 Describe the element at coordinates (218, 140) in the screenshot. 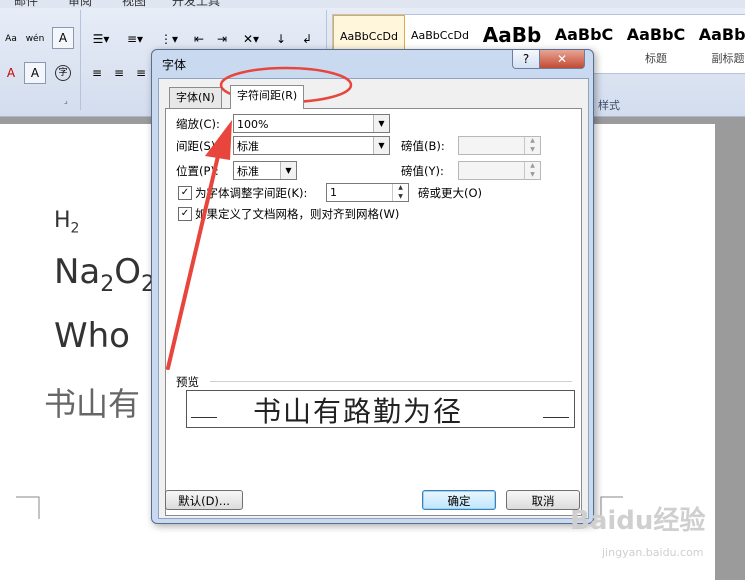

I see `arrow-head` at that location.